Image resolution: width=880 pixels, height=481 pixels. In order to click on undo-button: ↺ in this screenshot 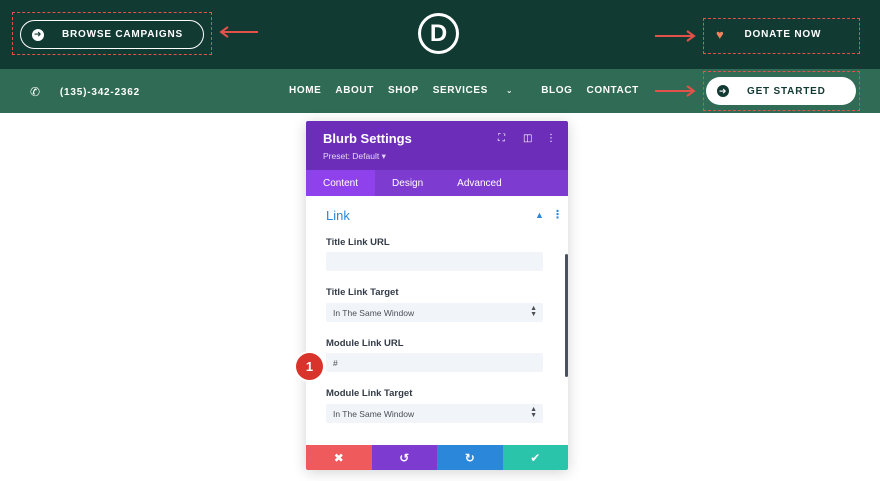, I will do `click(404, 457)`.